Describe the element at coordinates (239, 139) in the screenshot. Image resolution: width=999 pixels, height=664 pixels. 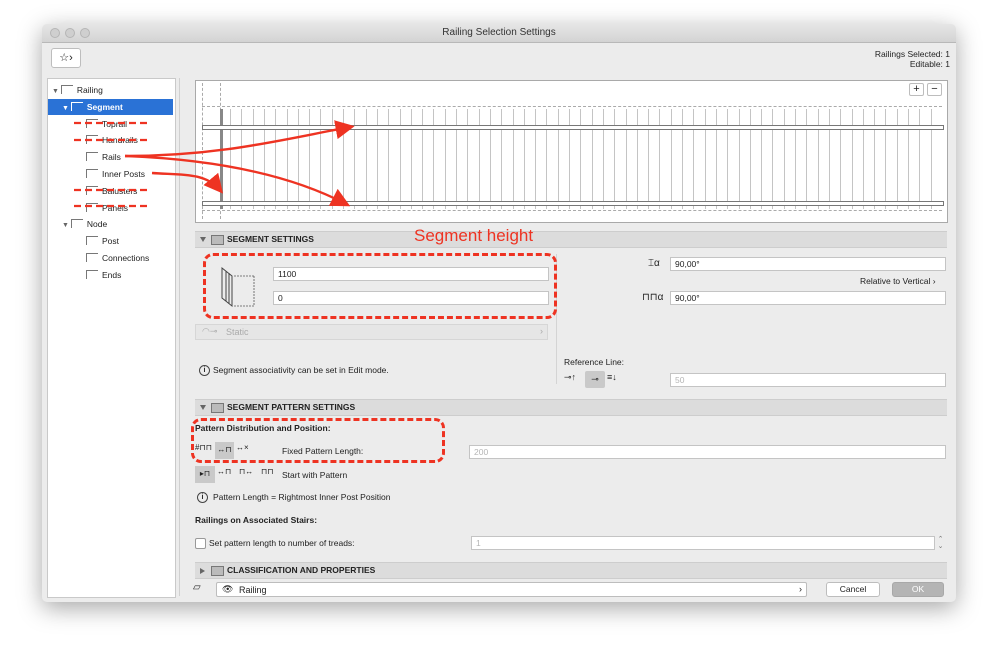
I see `rails-to-top-rail-arrow` at that location.